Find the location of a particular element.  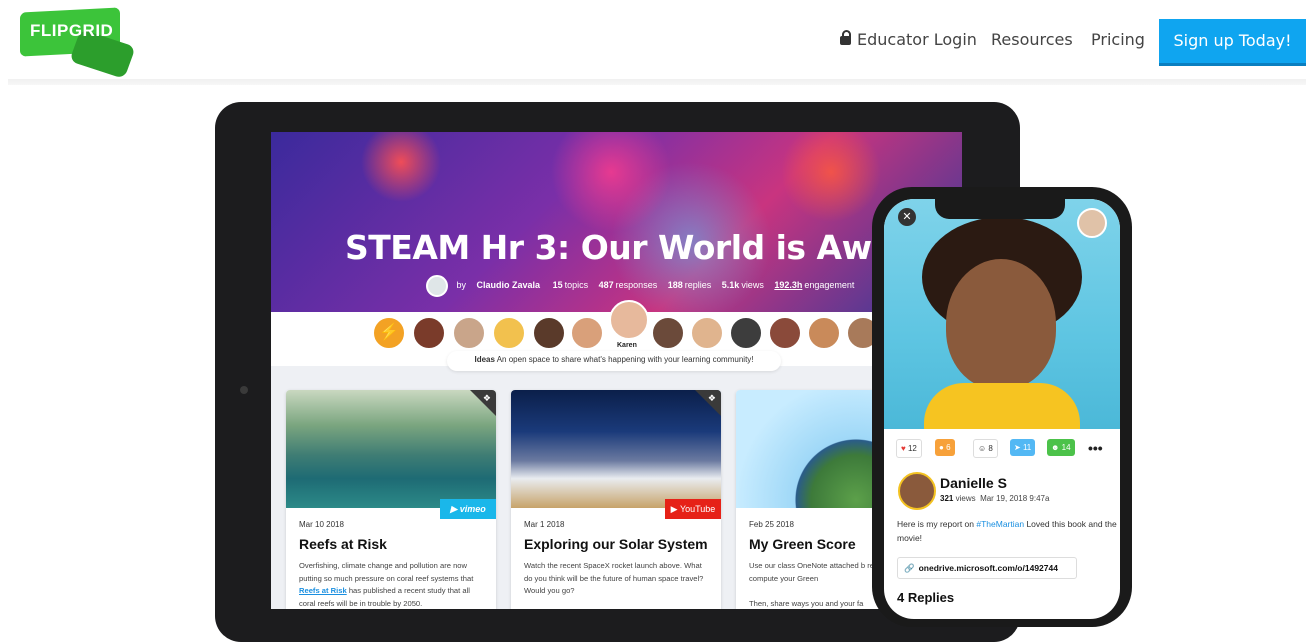

reaction-count: 14 is located at coordinates (1066, 447).